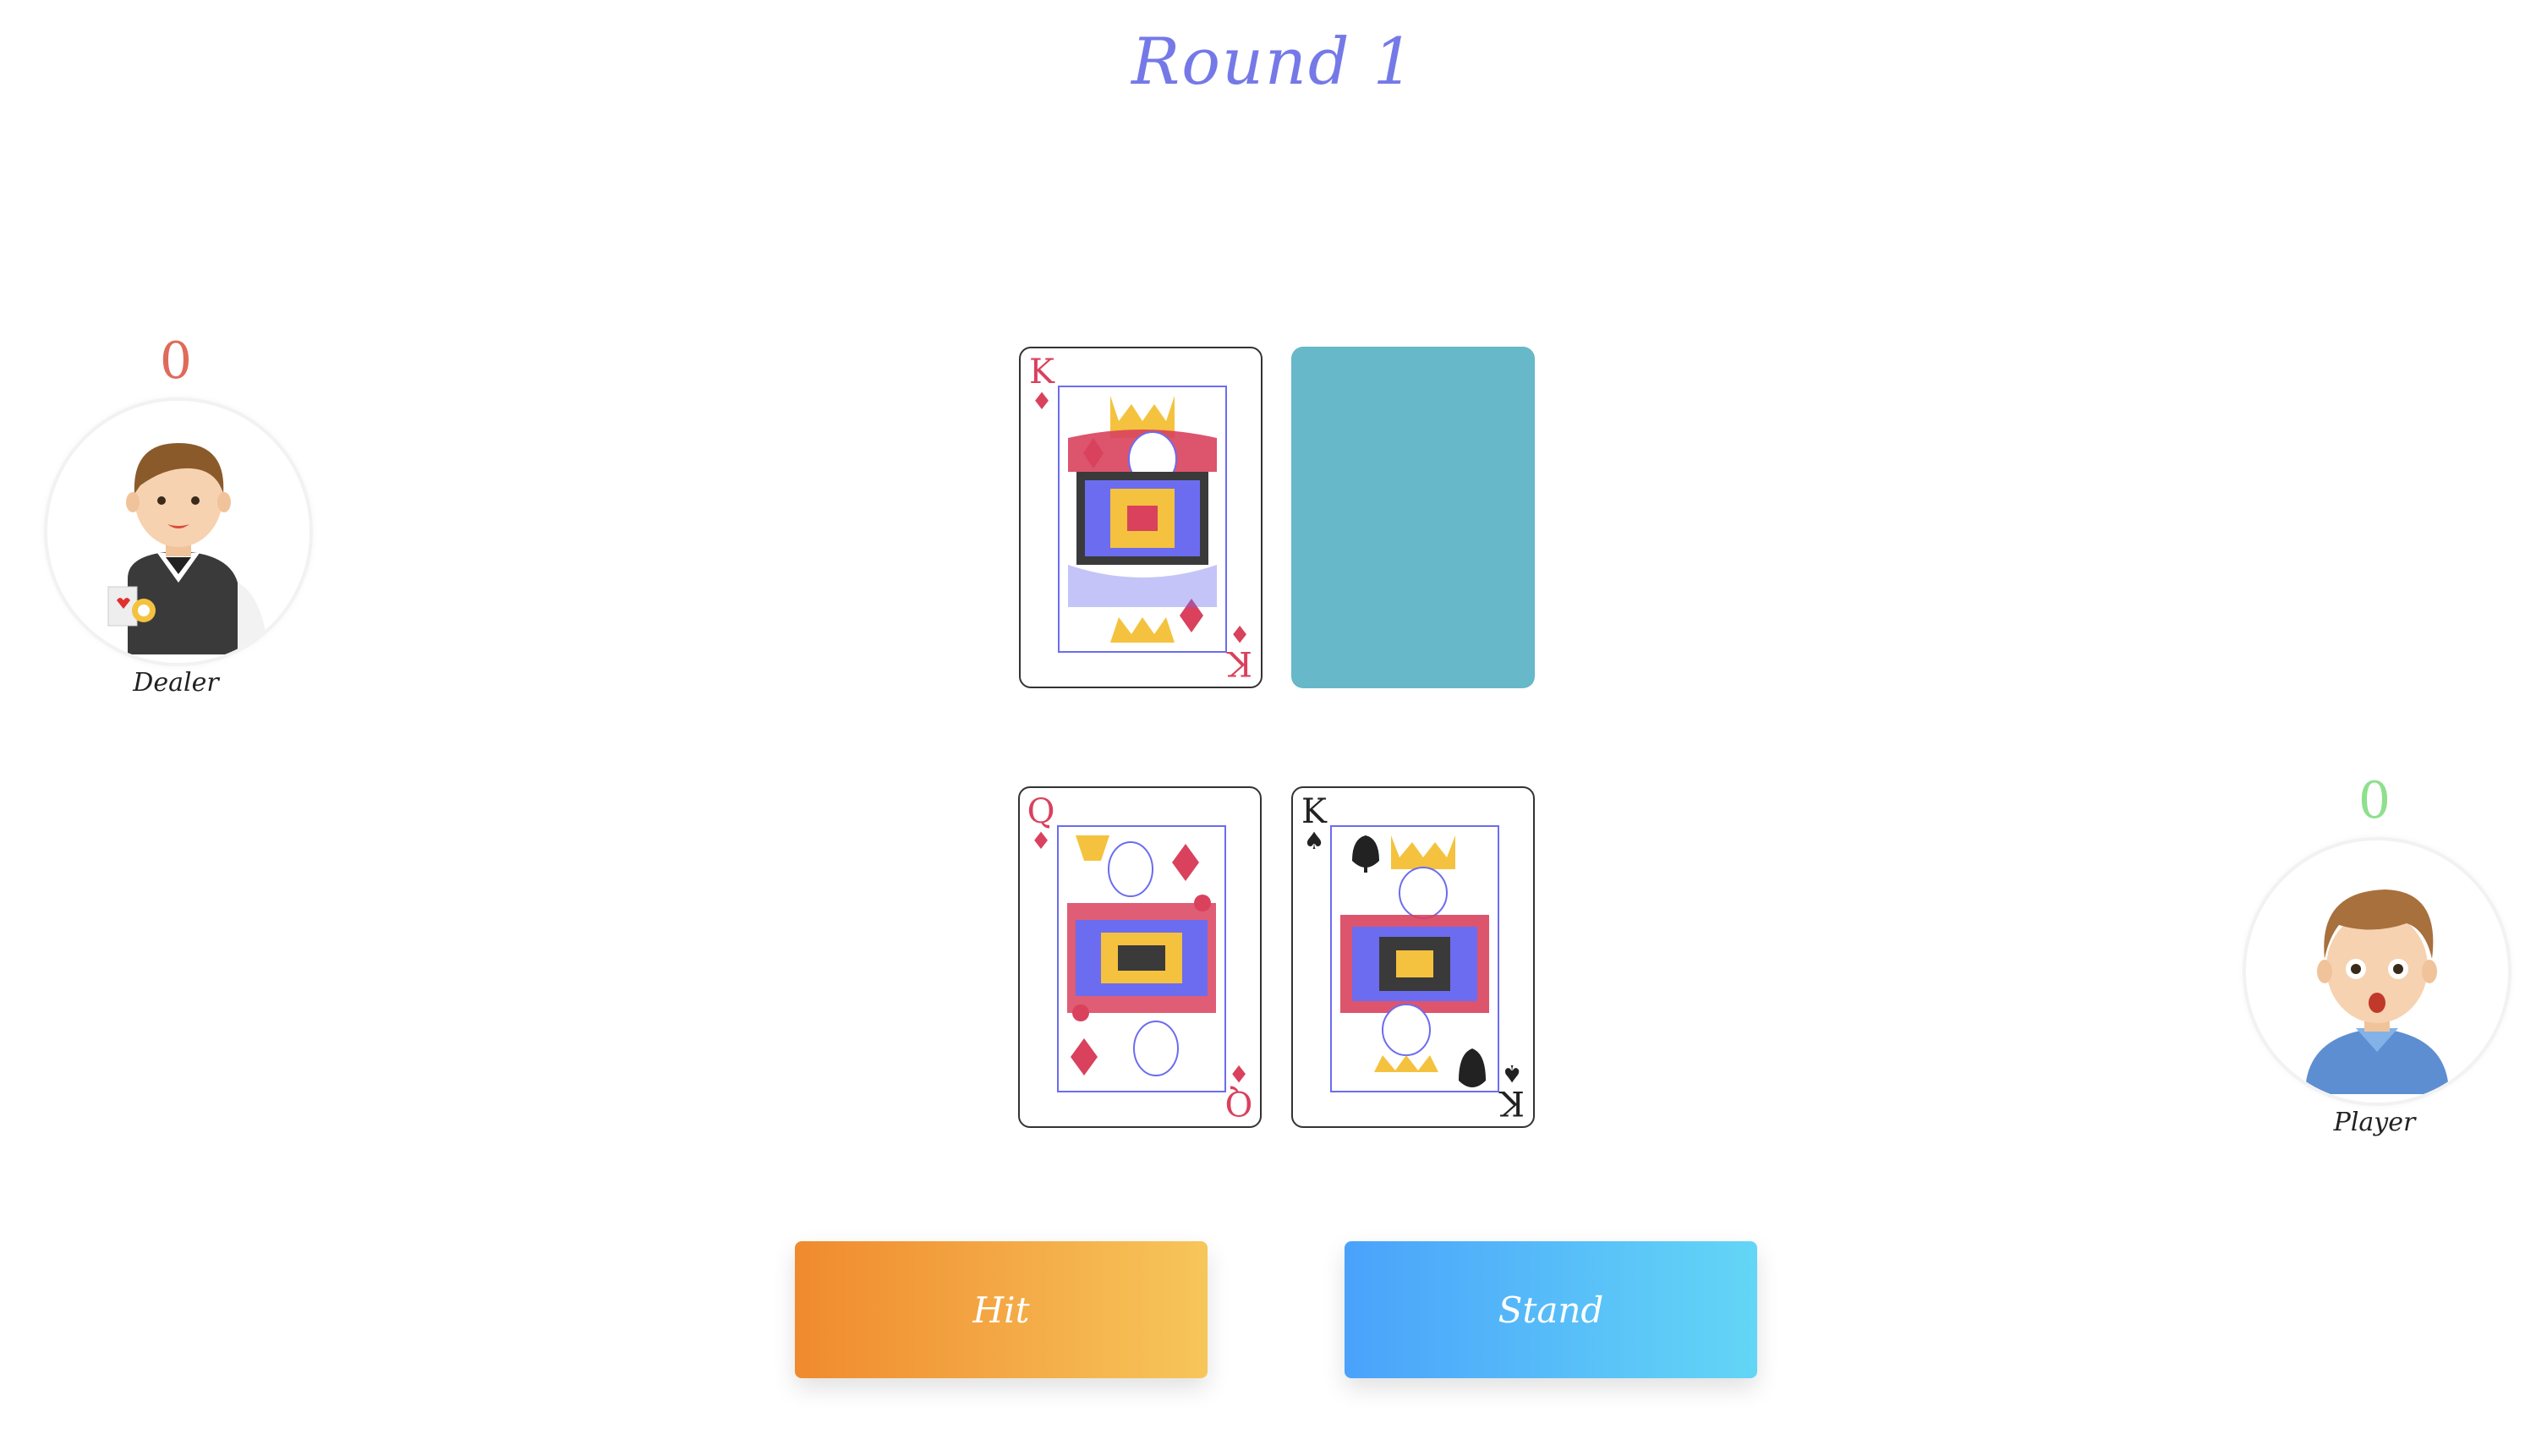 The image size is (2547, 1456). I want to click on round-title: Round 1, so click(1273, 61).